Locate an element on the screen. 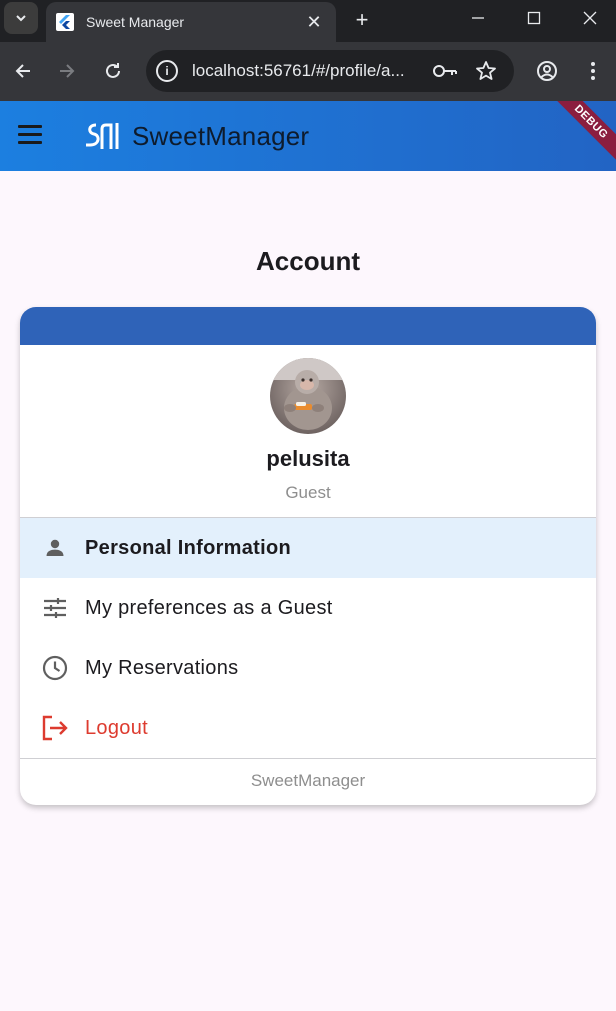  tab-search-button is located at coordinates (21, 18).